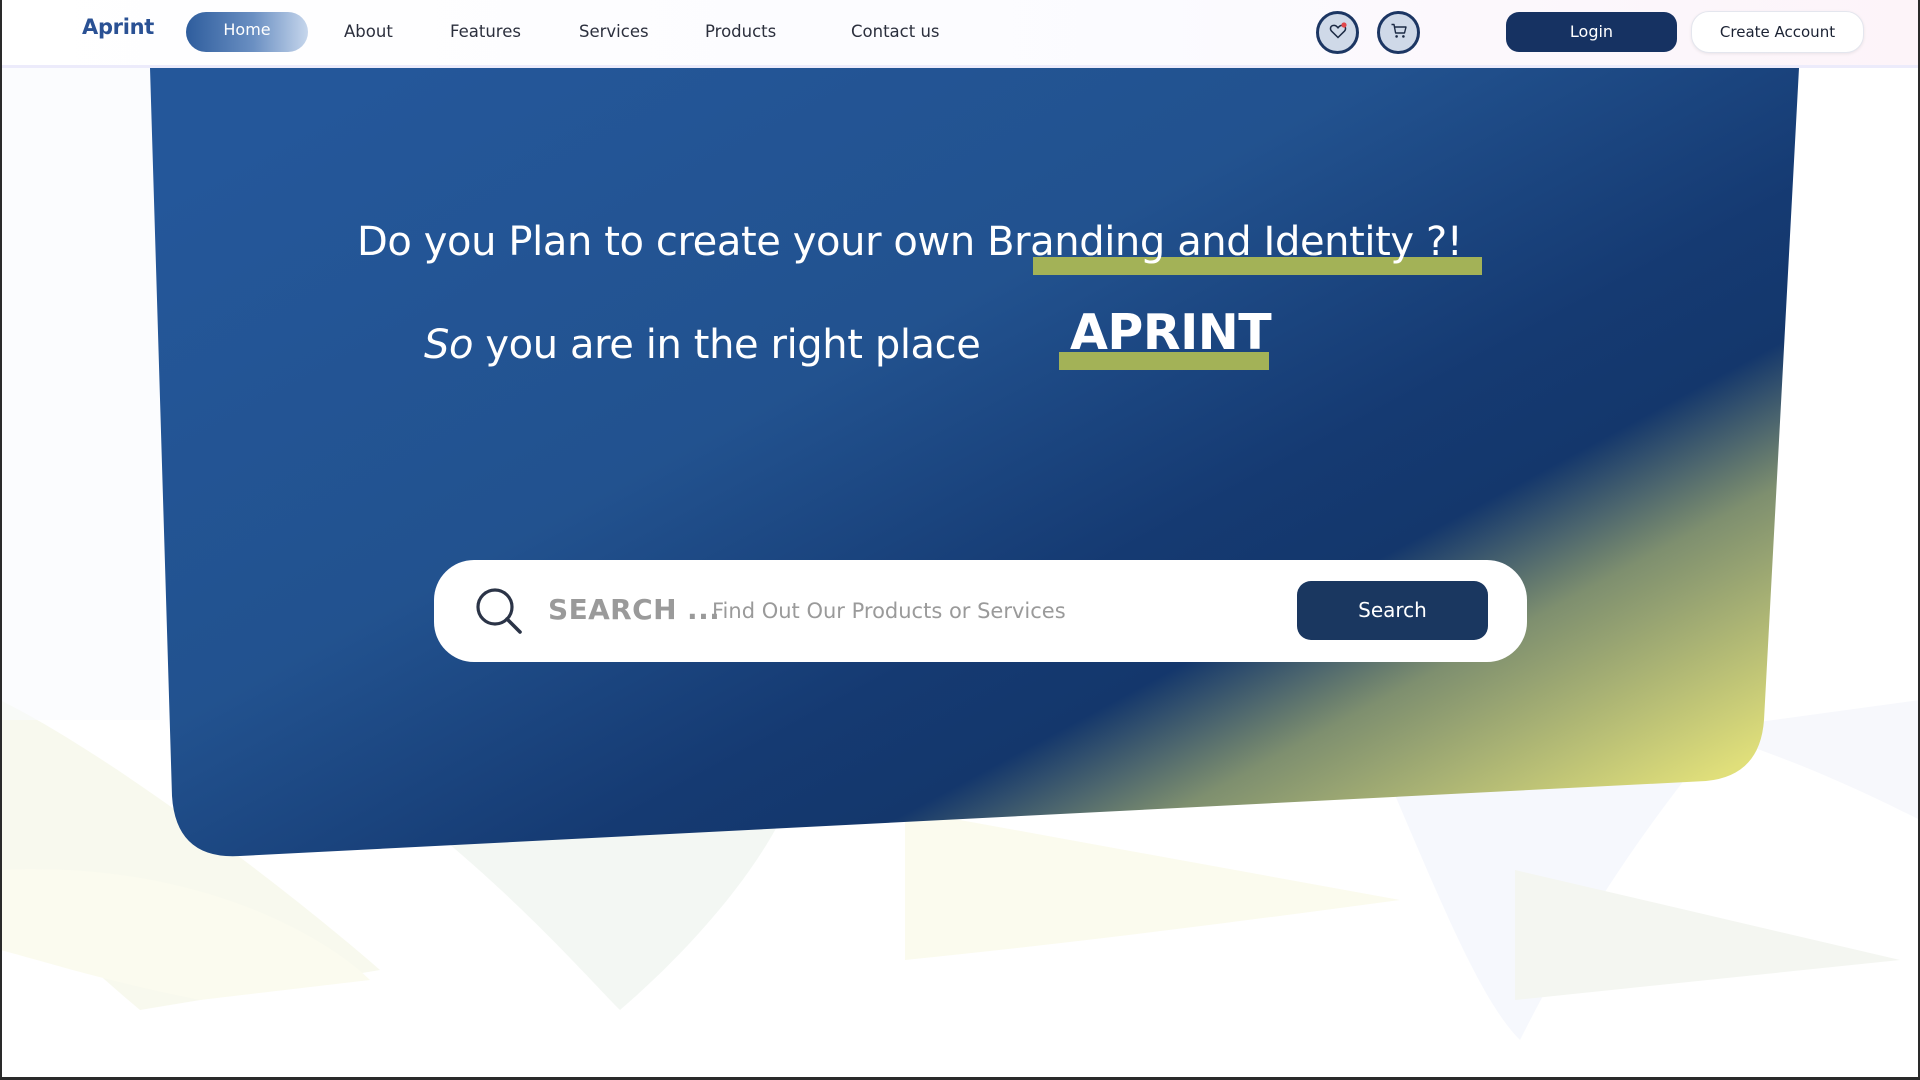 The height and width of the screenshot is (1080, 1920). What do you see at coordinates (1392, 610) in the screenshot?
I see `search-button: Search` at bounding box center [1392, 610].